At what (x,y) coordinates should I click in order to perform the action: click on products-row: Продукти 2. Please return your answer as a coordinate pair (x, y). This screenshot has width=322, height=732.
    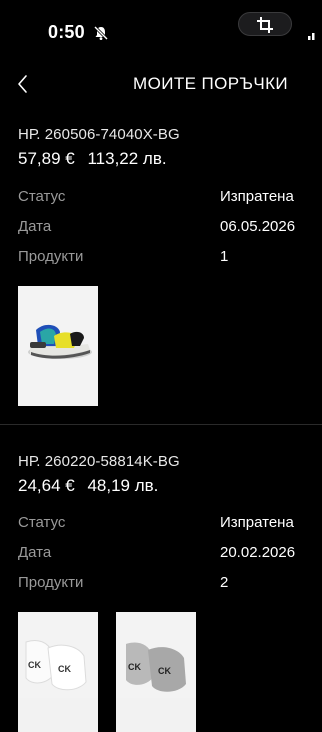
    Looking at the image, I should click on (168, 586).